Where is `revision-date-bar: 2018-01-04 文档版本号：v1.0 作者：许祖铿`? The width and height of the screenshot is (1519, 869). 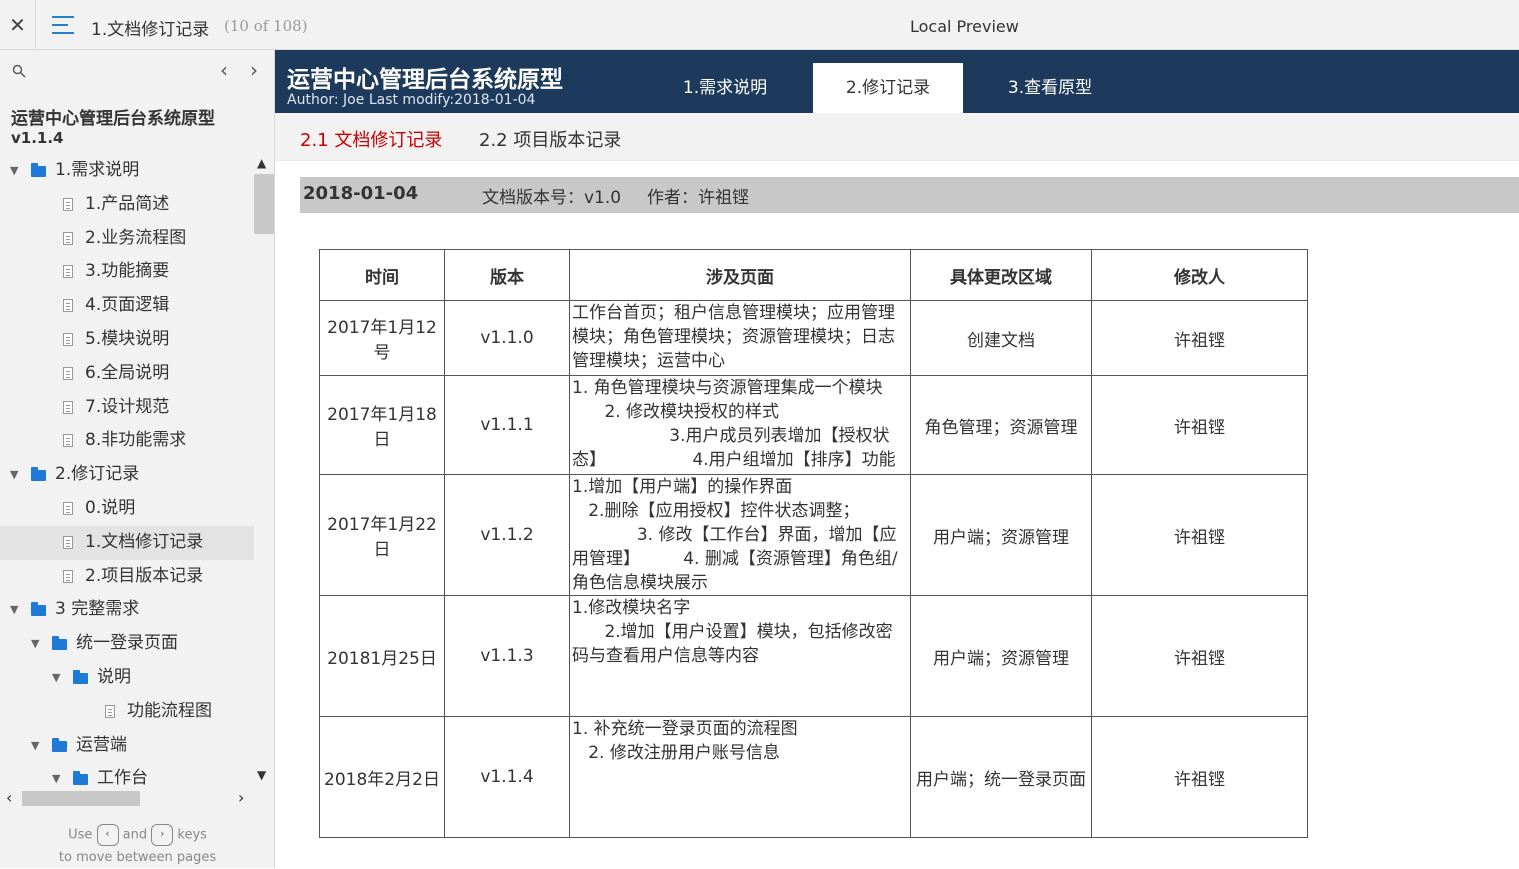
revision-date-bar: 2018-01-04 文档版本号：v1.0 作者：许祖铿 is located at coordinates (909, 195).